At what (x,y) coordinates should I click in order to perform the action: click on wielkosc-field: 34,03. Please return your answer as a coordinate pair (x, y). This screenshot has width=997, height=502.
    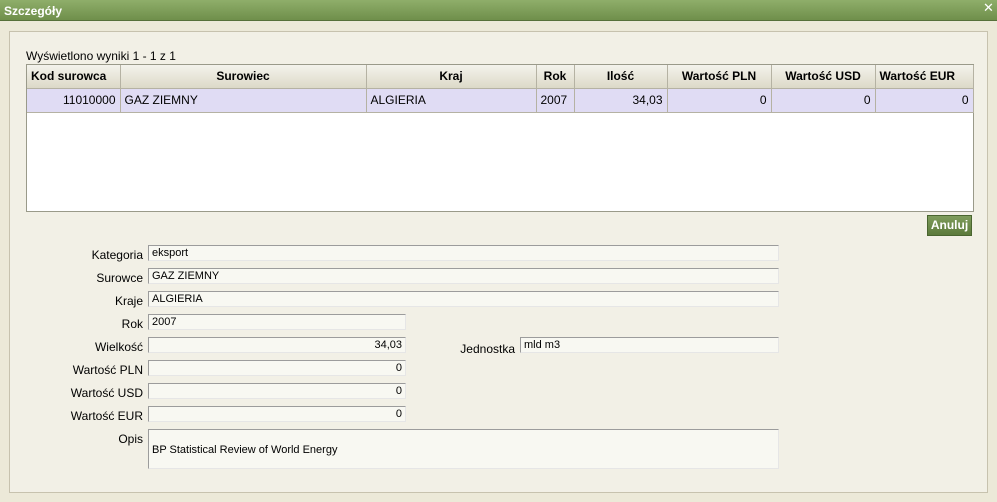
    Looking at the image, I should click on (277, 345).